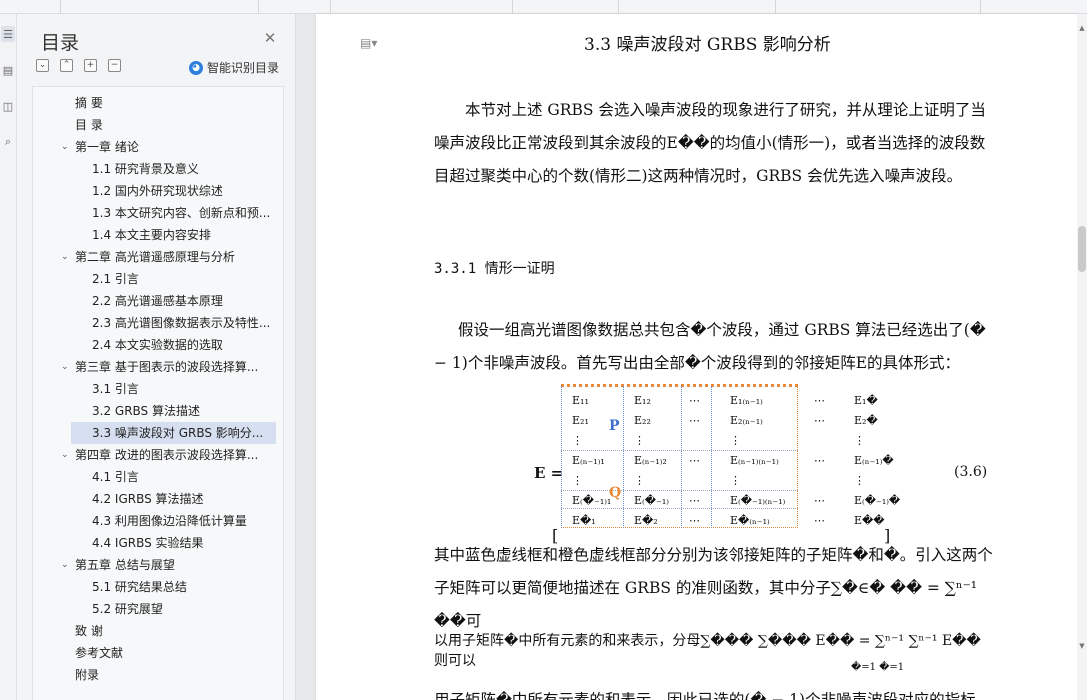  I want to click on toc-item: 2.1 引言, so click(158, 279).